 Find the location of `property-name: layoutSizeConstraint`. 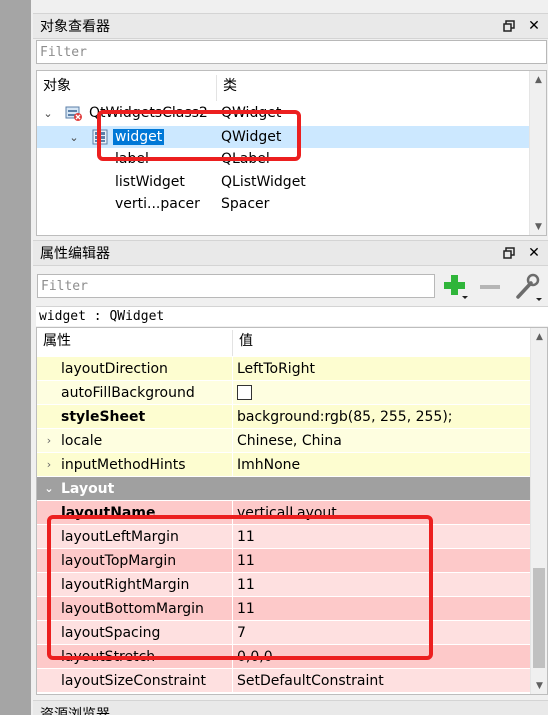

property-name: layoutSizeConstraint is located at coordinates (134, 680).